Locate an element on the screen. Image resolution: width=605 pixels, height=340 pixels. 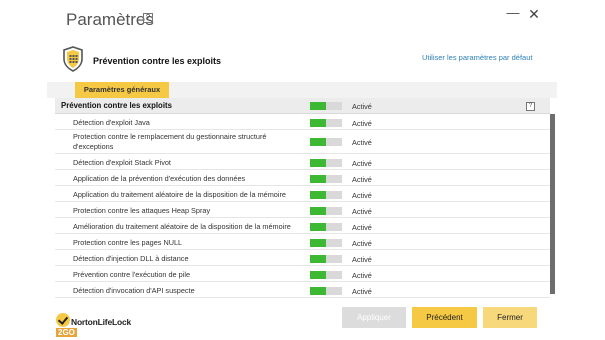
list-item-label: Prévention contre l'exécution de pile is located at coordinates (131, 274).